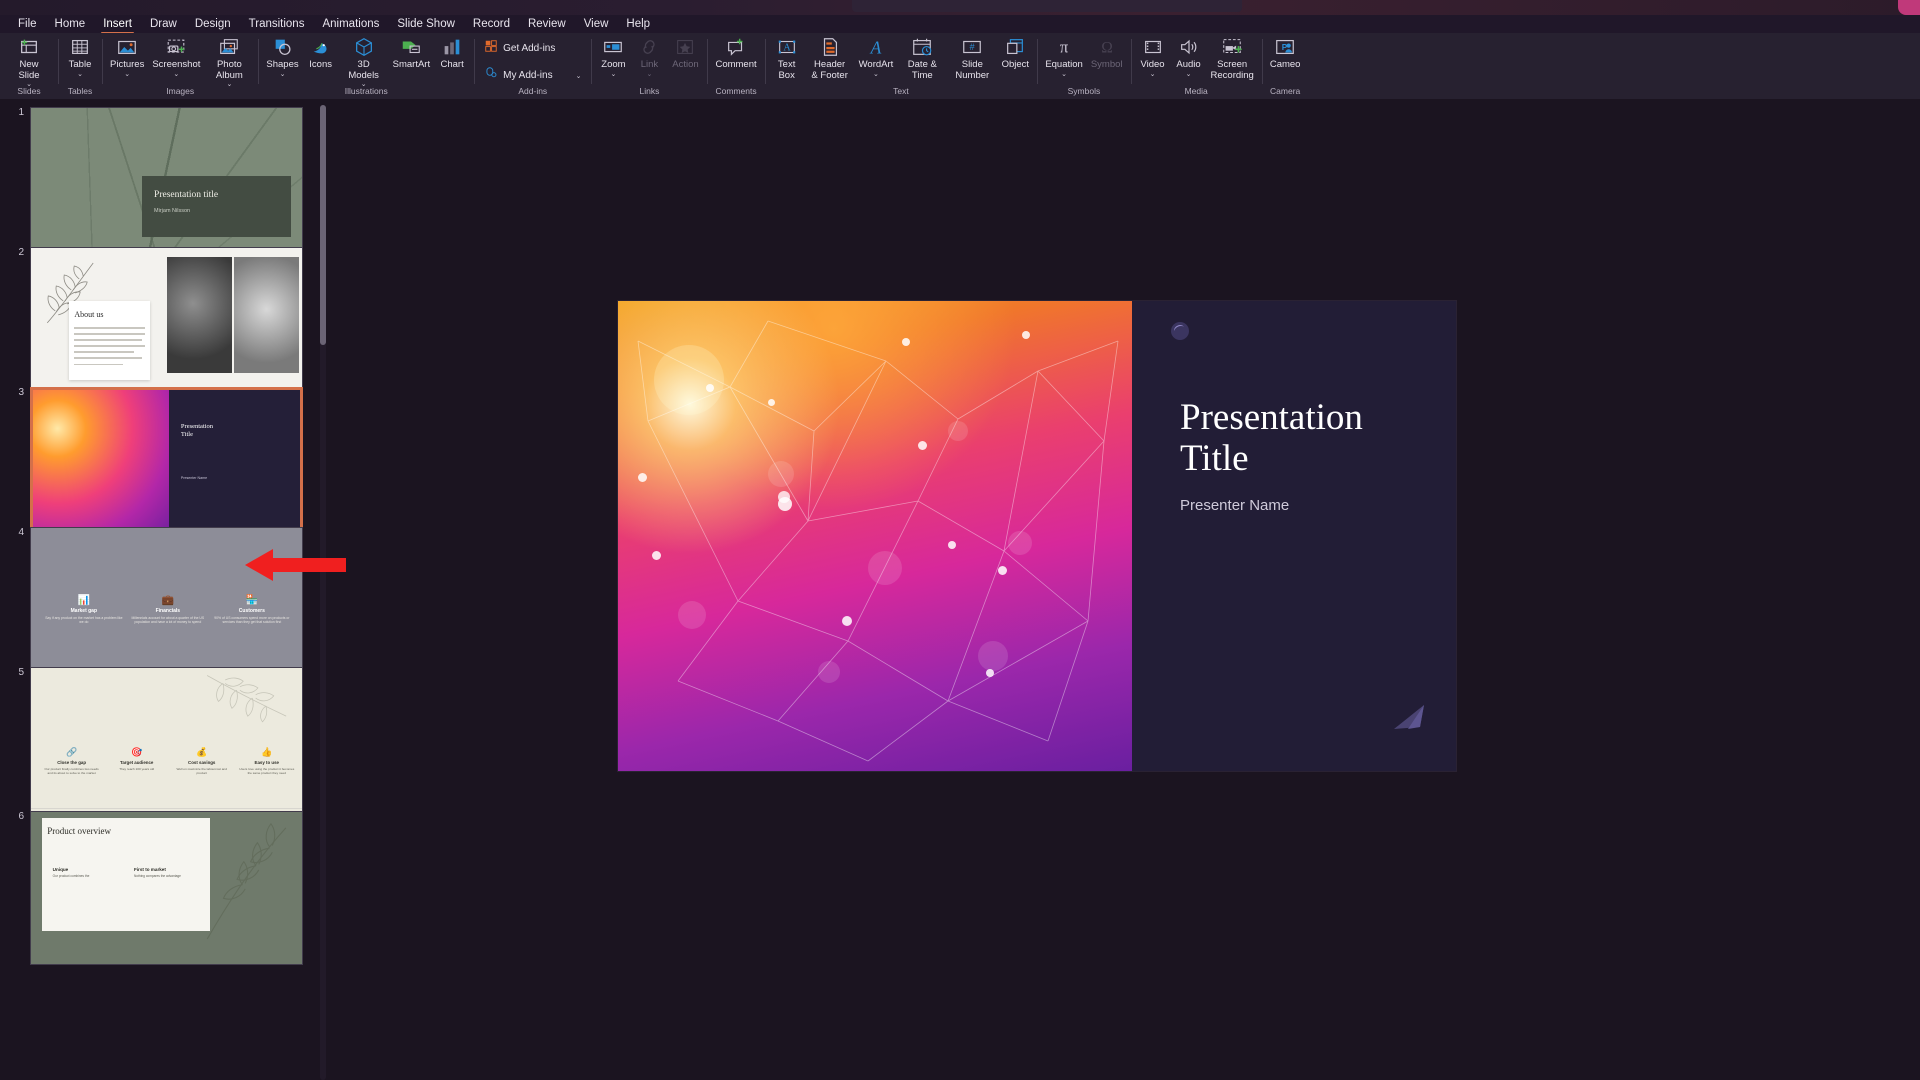 The image size is (1920, 1080). Describe the element at coordinates (277, 24) in the screenshot. I see `ribbon-tab-transitions: Transitions` at that location.